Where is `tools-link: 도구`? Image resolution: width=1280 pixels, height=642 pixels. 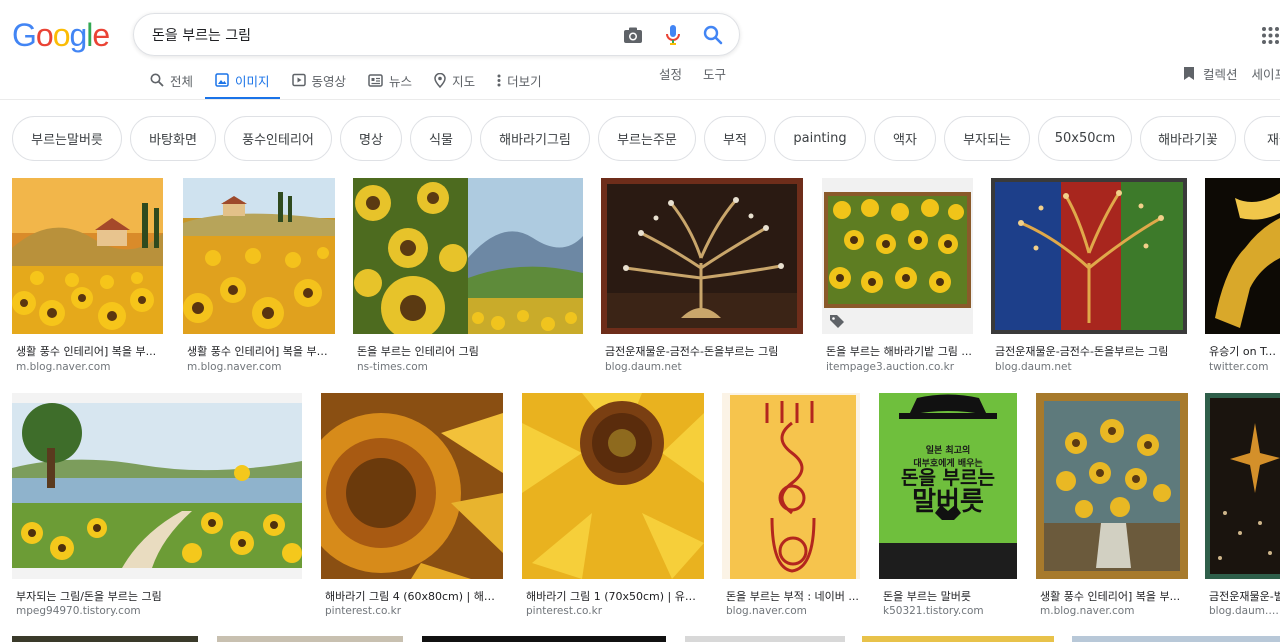
tools-link: 도구 is located at coordinates (714, 73).